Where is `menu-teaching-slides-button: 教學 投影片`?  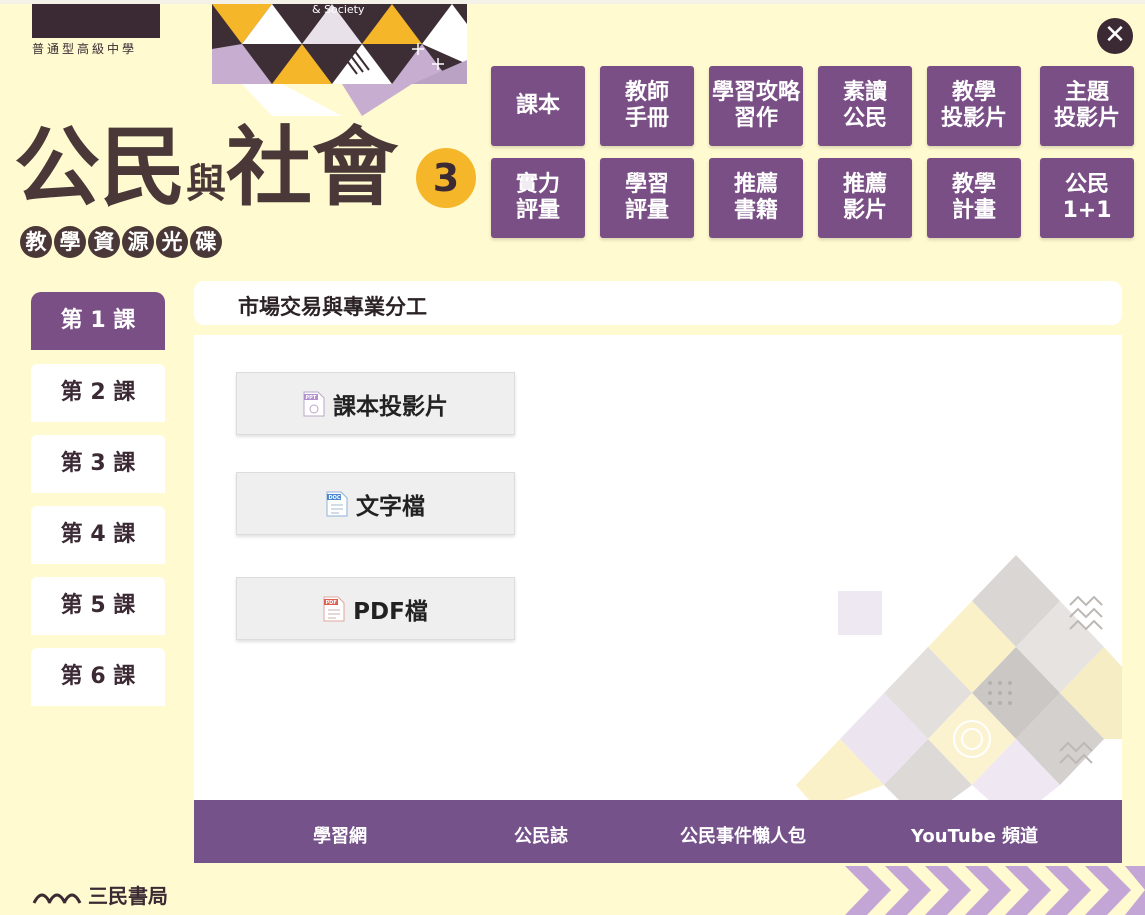 menu-teaching-slides-button: 教學 投影片 is located at coordinates (974, 106).